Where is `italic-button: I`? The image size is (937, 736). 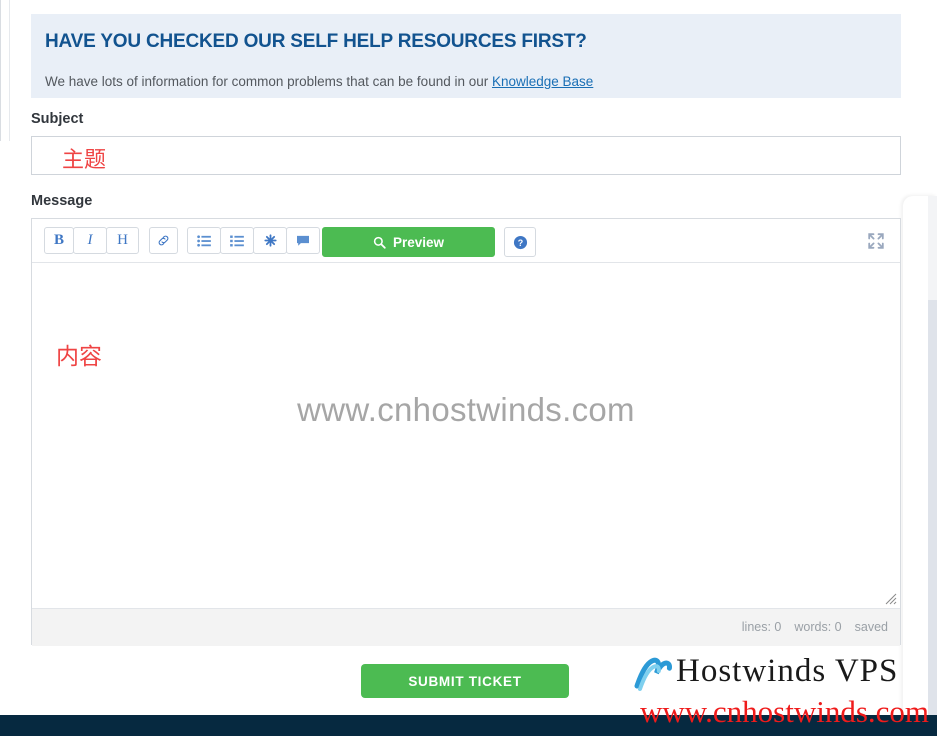 italic-button: I is located at coordinates (90, 240).